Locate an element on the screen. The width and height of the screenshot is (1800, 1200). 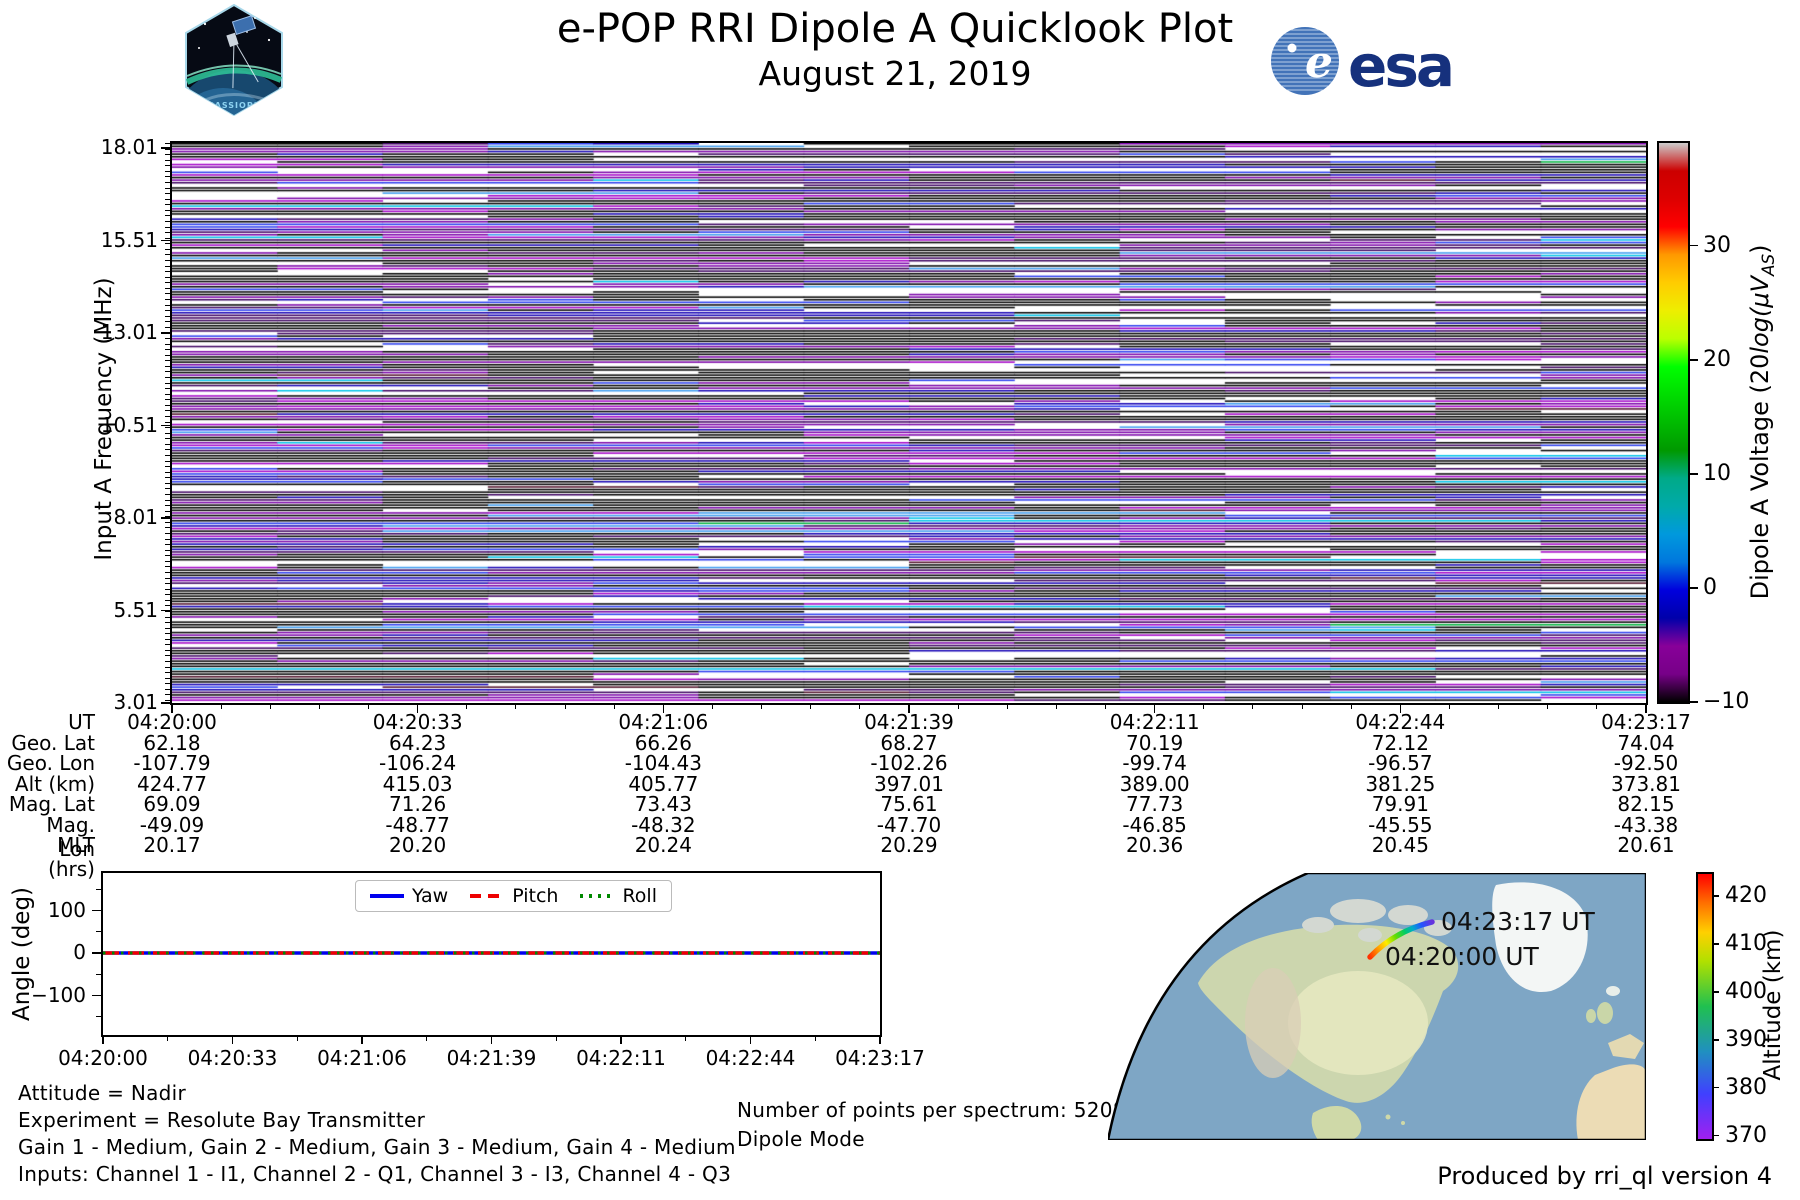
angle-y-major-tick is located at coordinates (96, 953).